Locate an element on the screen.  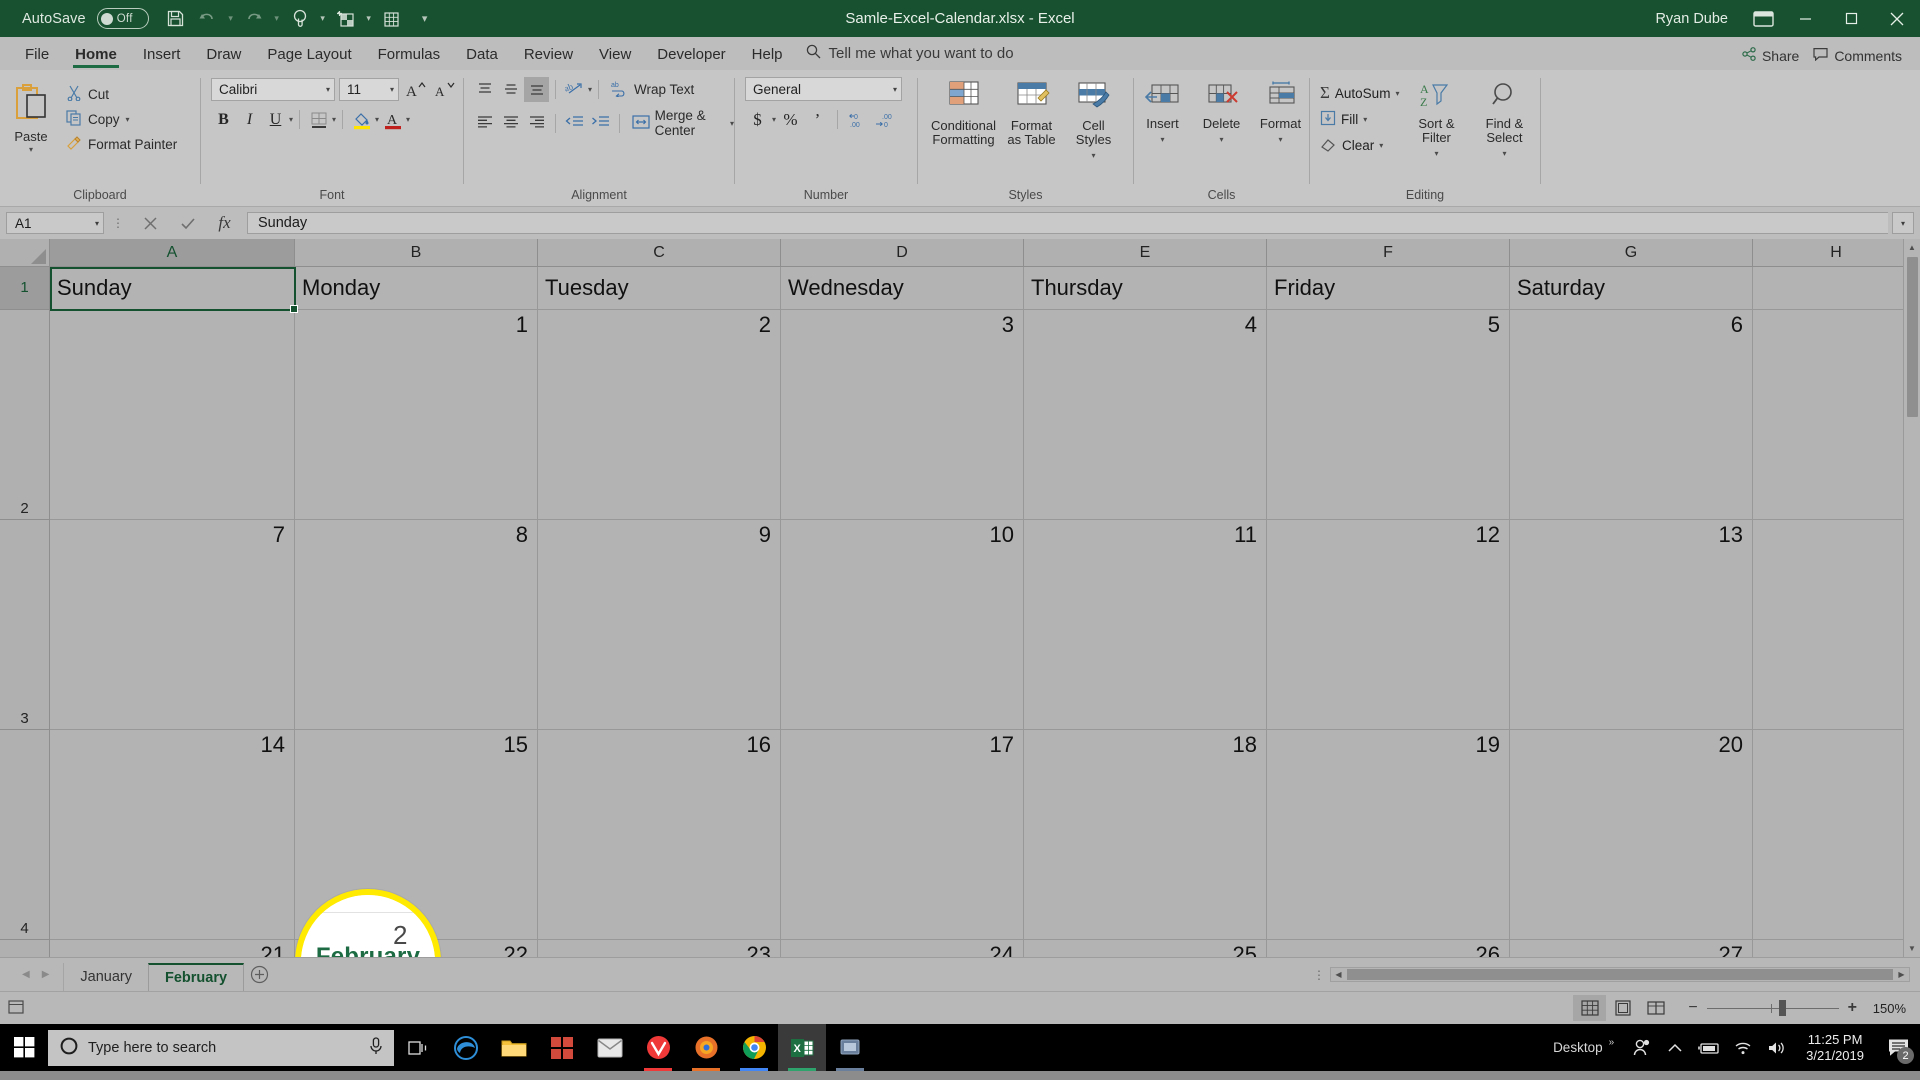
start-button is located at coordinates (24, 1047).